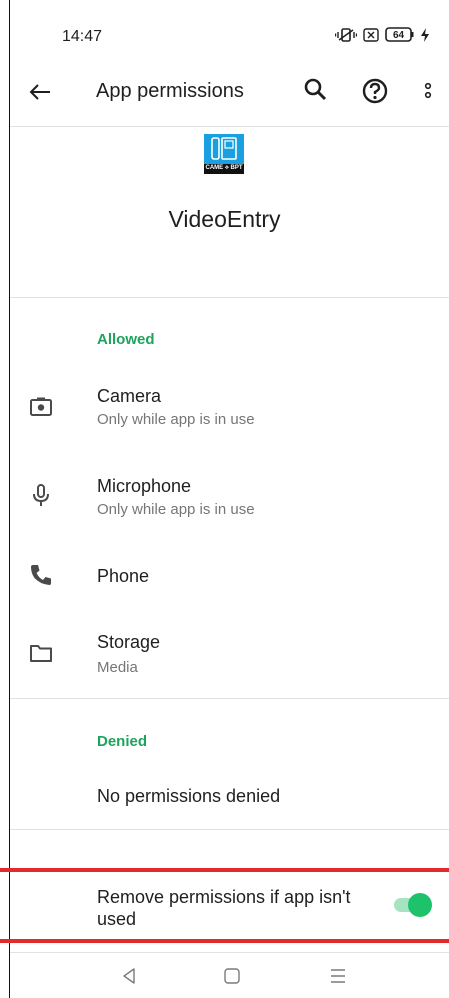 Image resolution: width=449 pixels, height=998 pixels. What do you see at coordinates (123, 576) in the screenshot?
I see `permission-title: Phone` at bounding box center [123, 576].